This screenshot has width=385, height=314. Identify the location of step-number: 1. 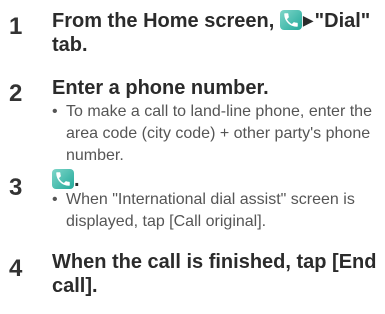
(16, 26).